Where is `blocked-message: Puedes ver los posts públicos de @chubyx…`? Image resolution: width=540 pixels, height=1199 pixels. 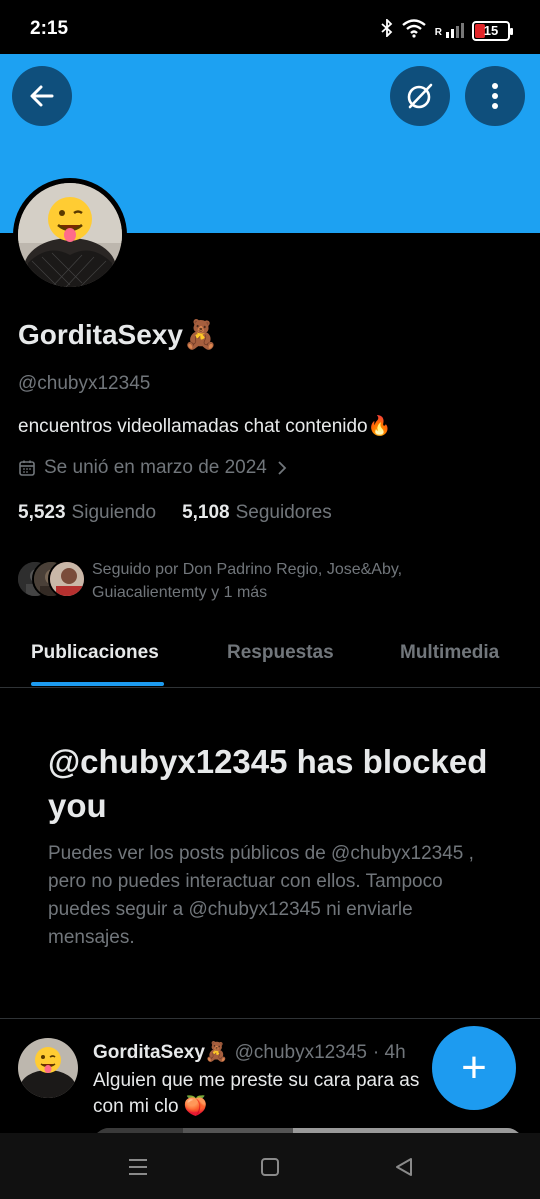
blocked-message: Puedes ver los posts públicos de @chubyx… is located at coordinates (261, 895).